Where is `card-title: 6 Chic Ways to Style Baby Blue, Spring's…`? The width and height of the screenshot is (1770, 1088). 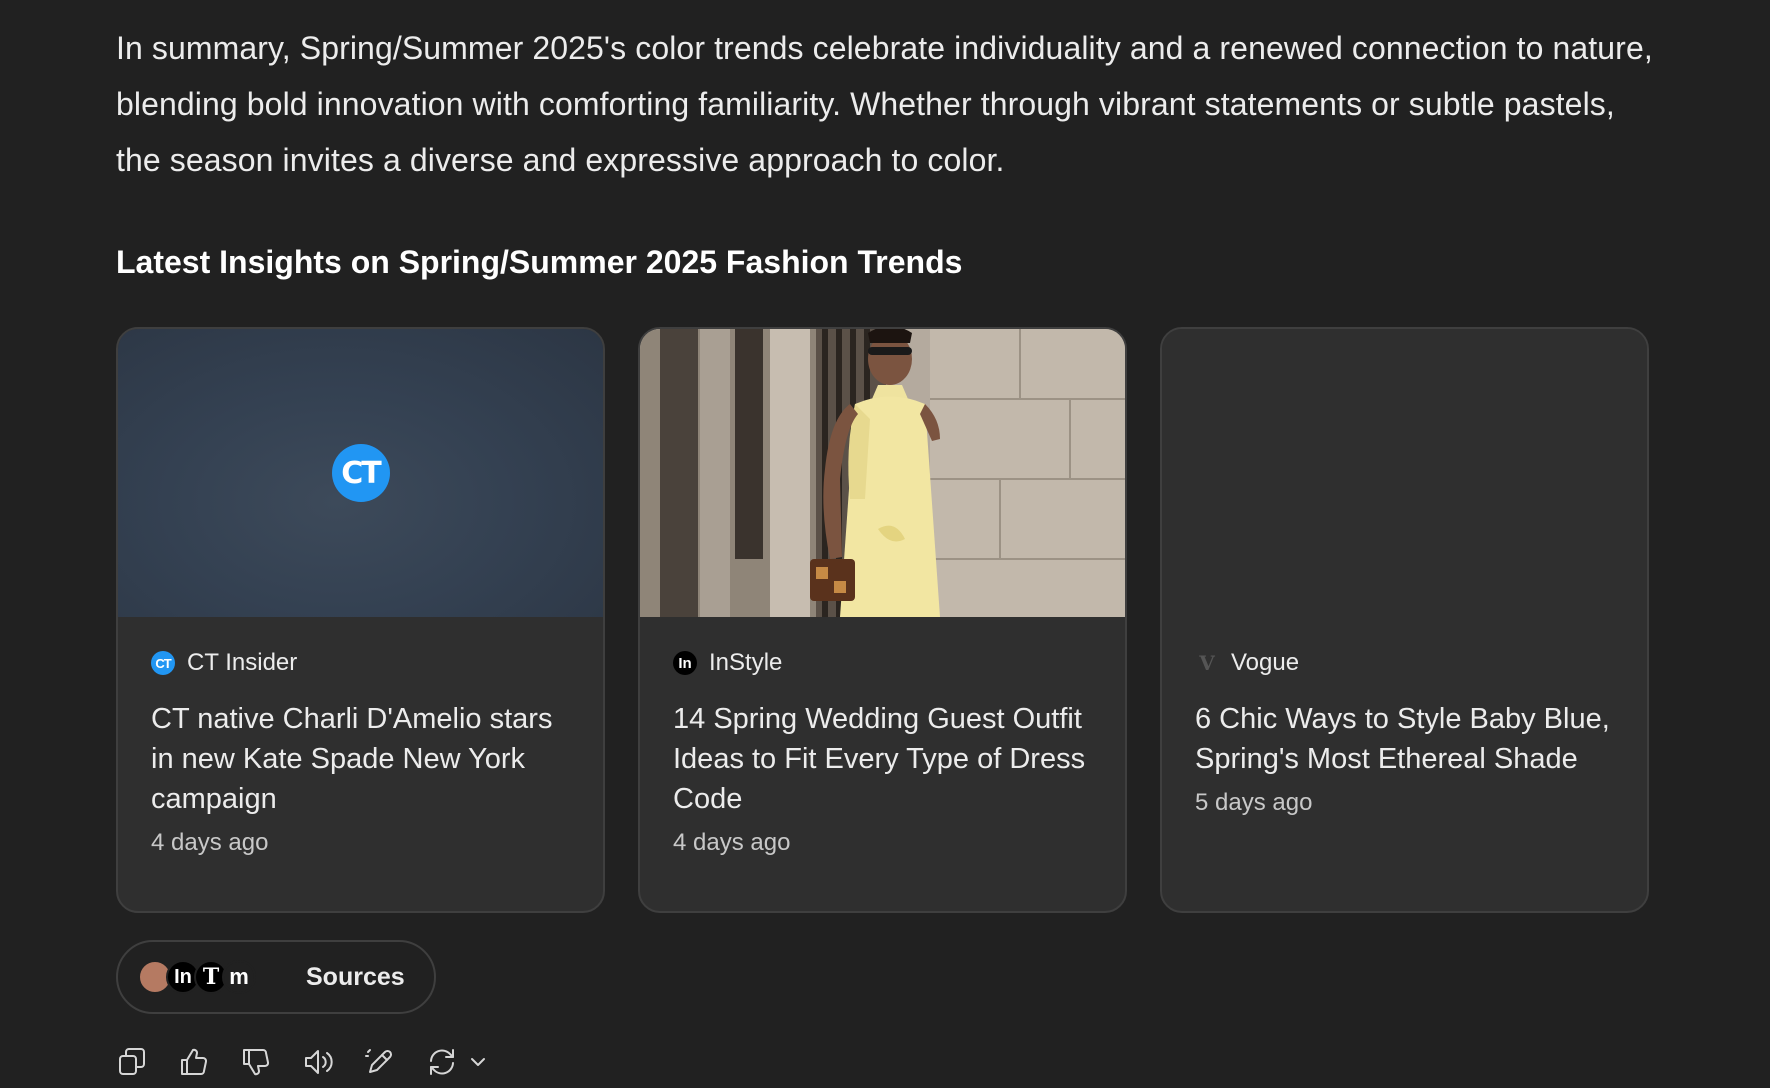 card-title: 6 Chic Ways to Style Baby Blue, Spring's… is located at coordinates (1402, 739).